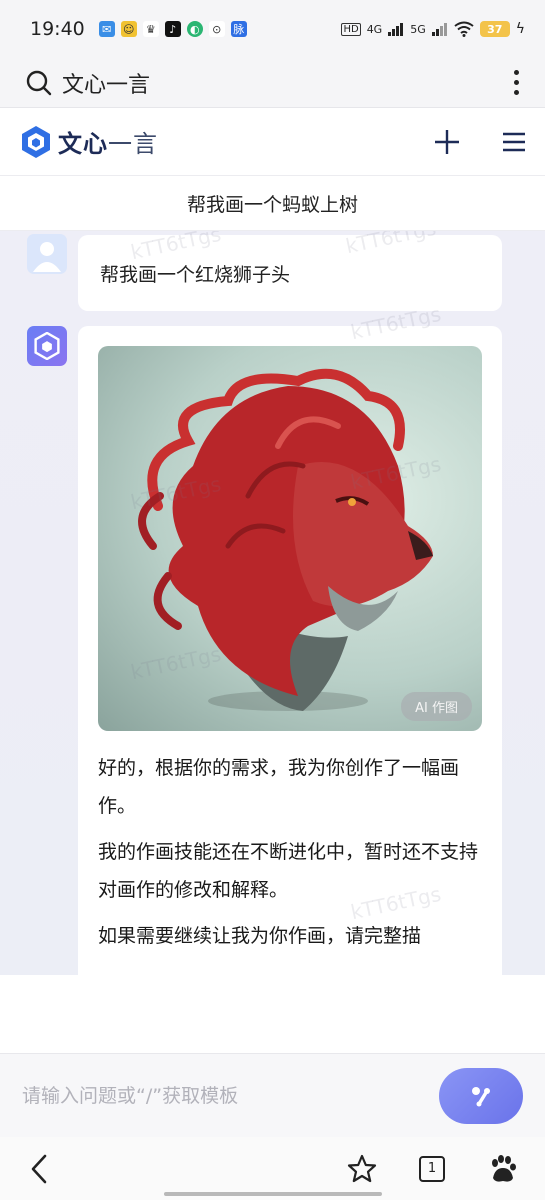 Image resolution: width=545 pixels, height=1200 pixels. Describe the element at coordinates (351, 29) in the screenshot. I see `hd-icon: HD` at that location.